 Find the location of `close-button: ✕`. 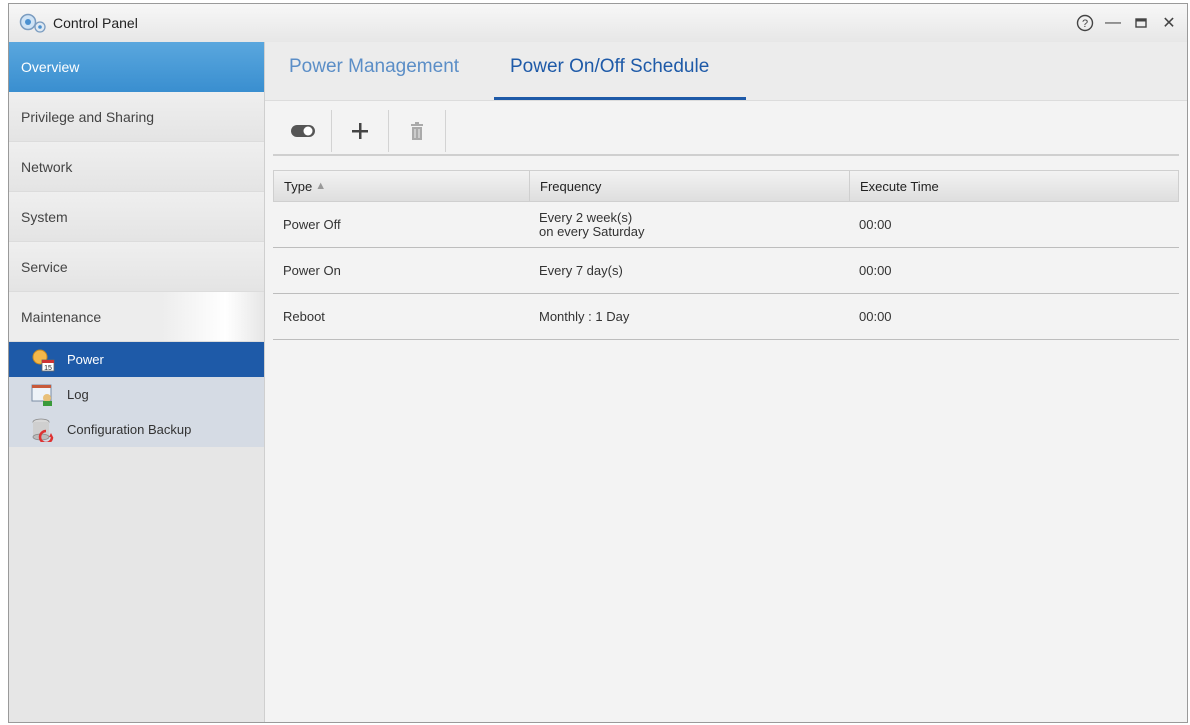

close-button: ✕ is located at coordinates (1169, 23).